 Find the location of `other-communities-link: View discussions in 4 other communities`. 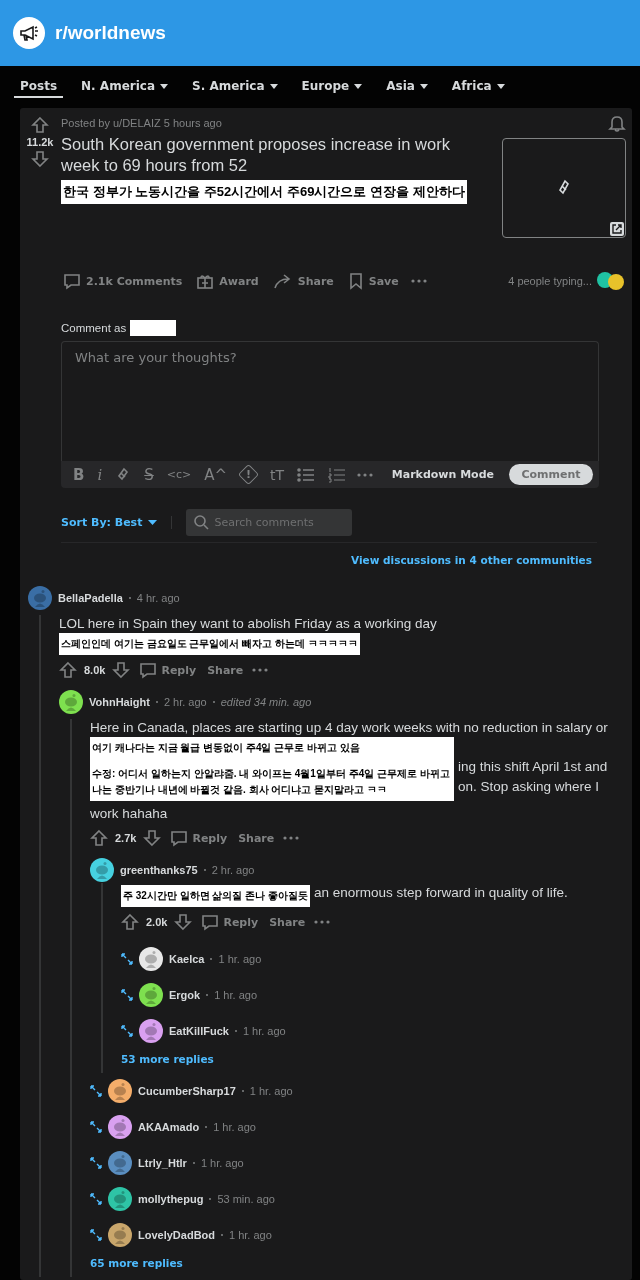

other-communities-link: View discussions in 4 other communities is located at coordinates (471, 560).